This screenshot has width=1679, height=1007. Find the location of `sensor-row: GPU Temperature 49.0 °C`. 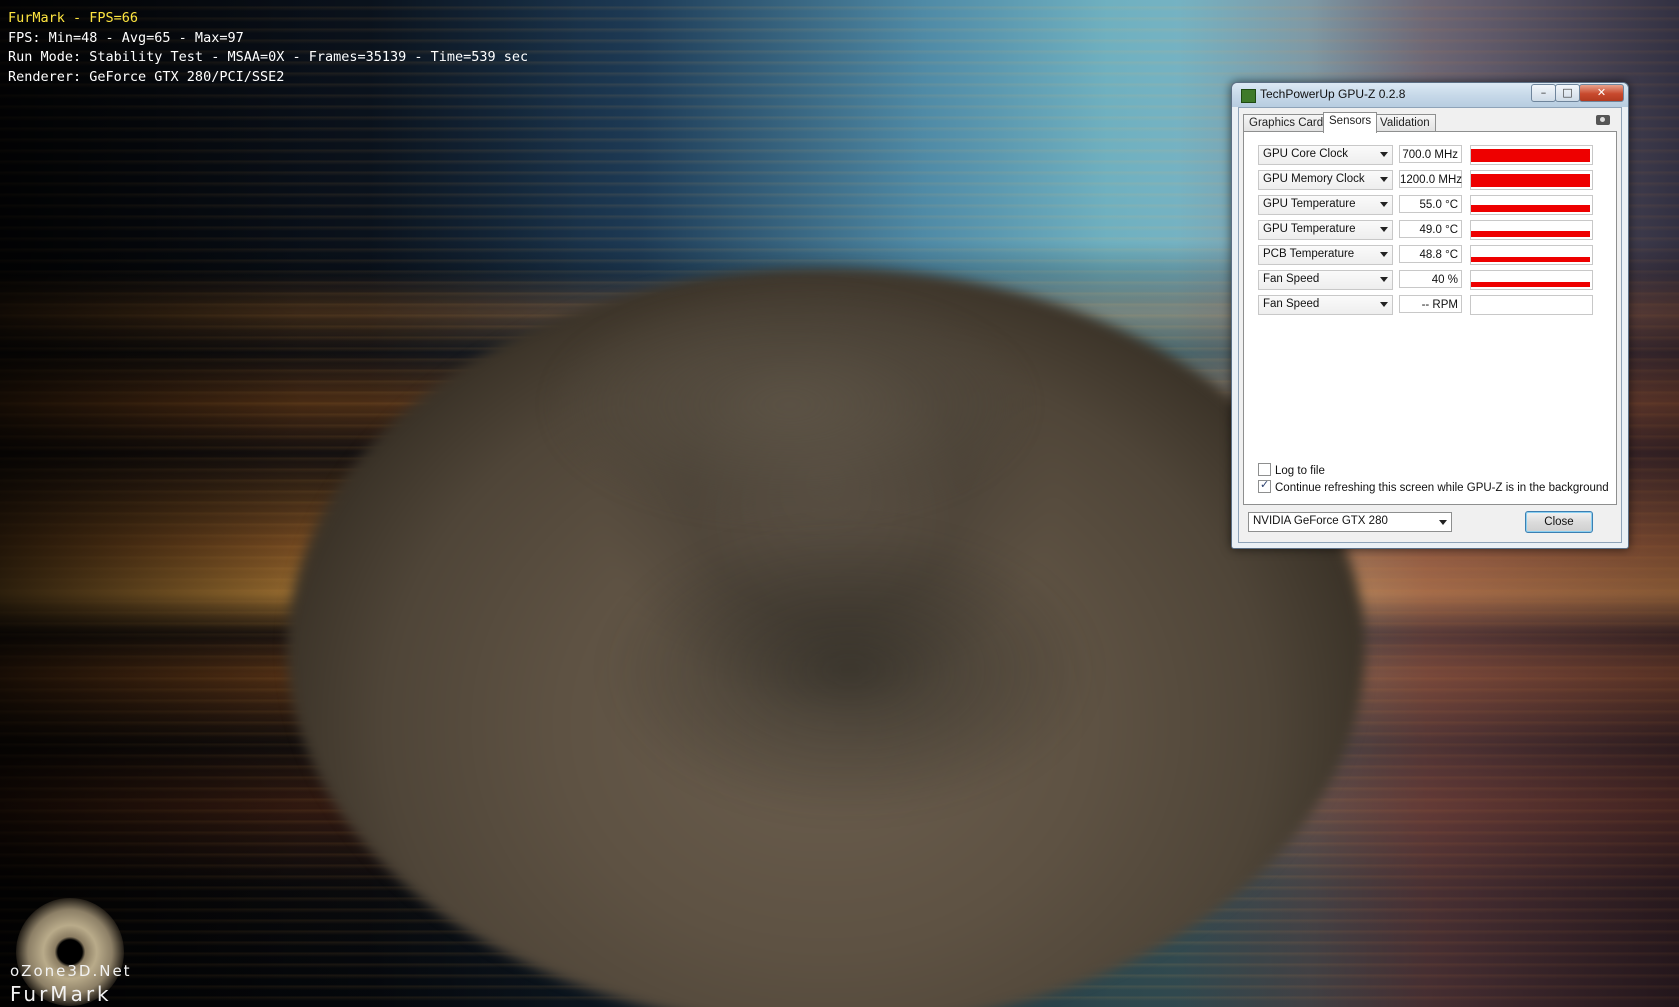

sensor-row: GPU Temperature 49.0 °C is located at coordinates (1431, 230).